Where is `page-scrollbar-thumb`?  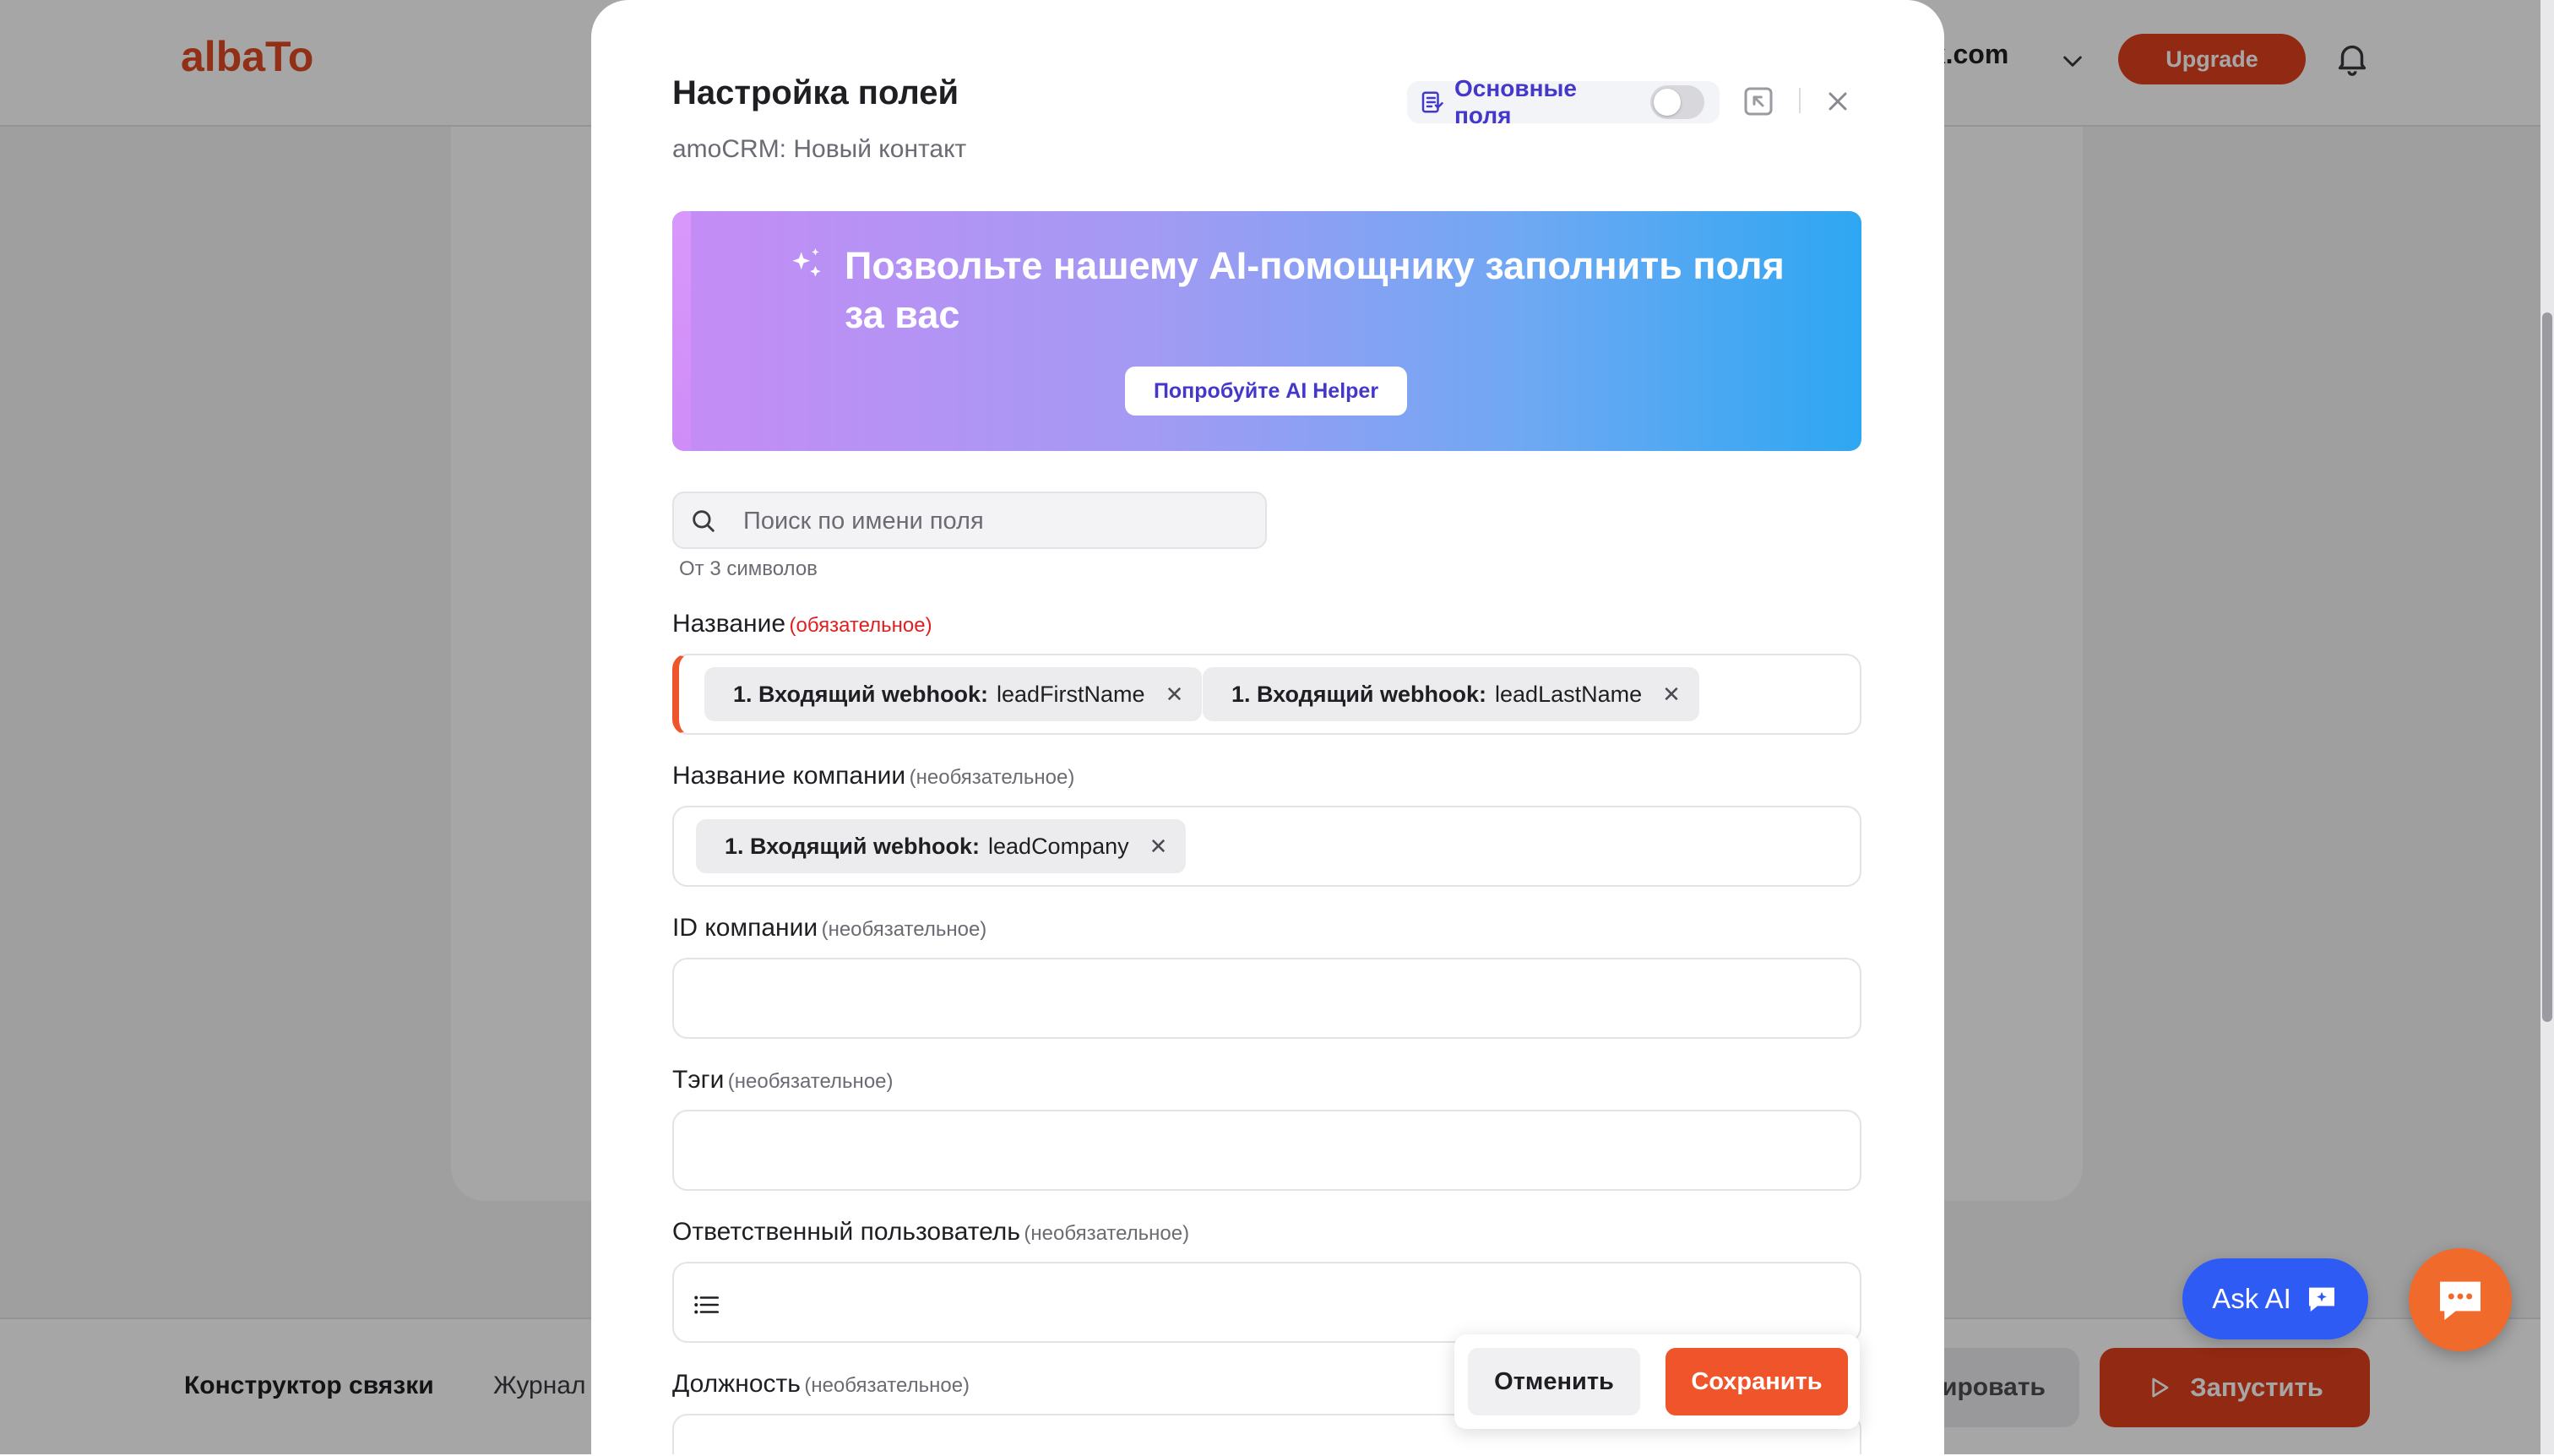 page-scrollbar-thumb is located at coordinates (2547, 667).